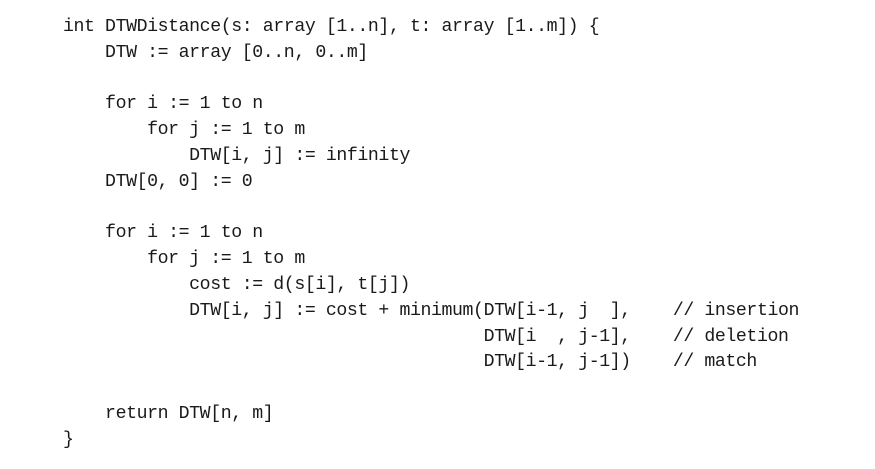 This screenshot has width=875, height=469. What do you see at coordinates (236, 284) in the screenshot?
I see `code-line-cost: cost := d(s[i], t[j])` at bounding box center [236, 284].